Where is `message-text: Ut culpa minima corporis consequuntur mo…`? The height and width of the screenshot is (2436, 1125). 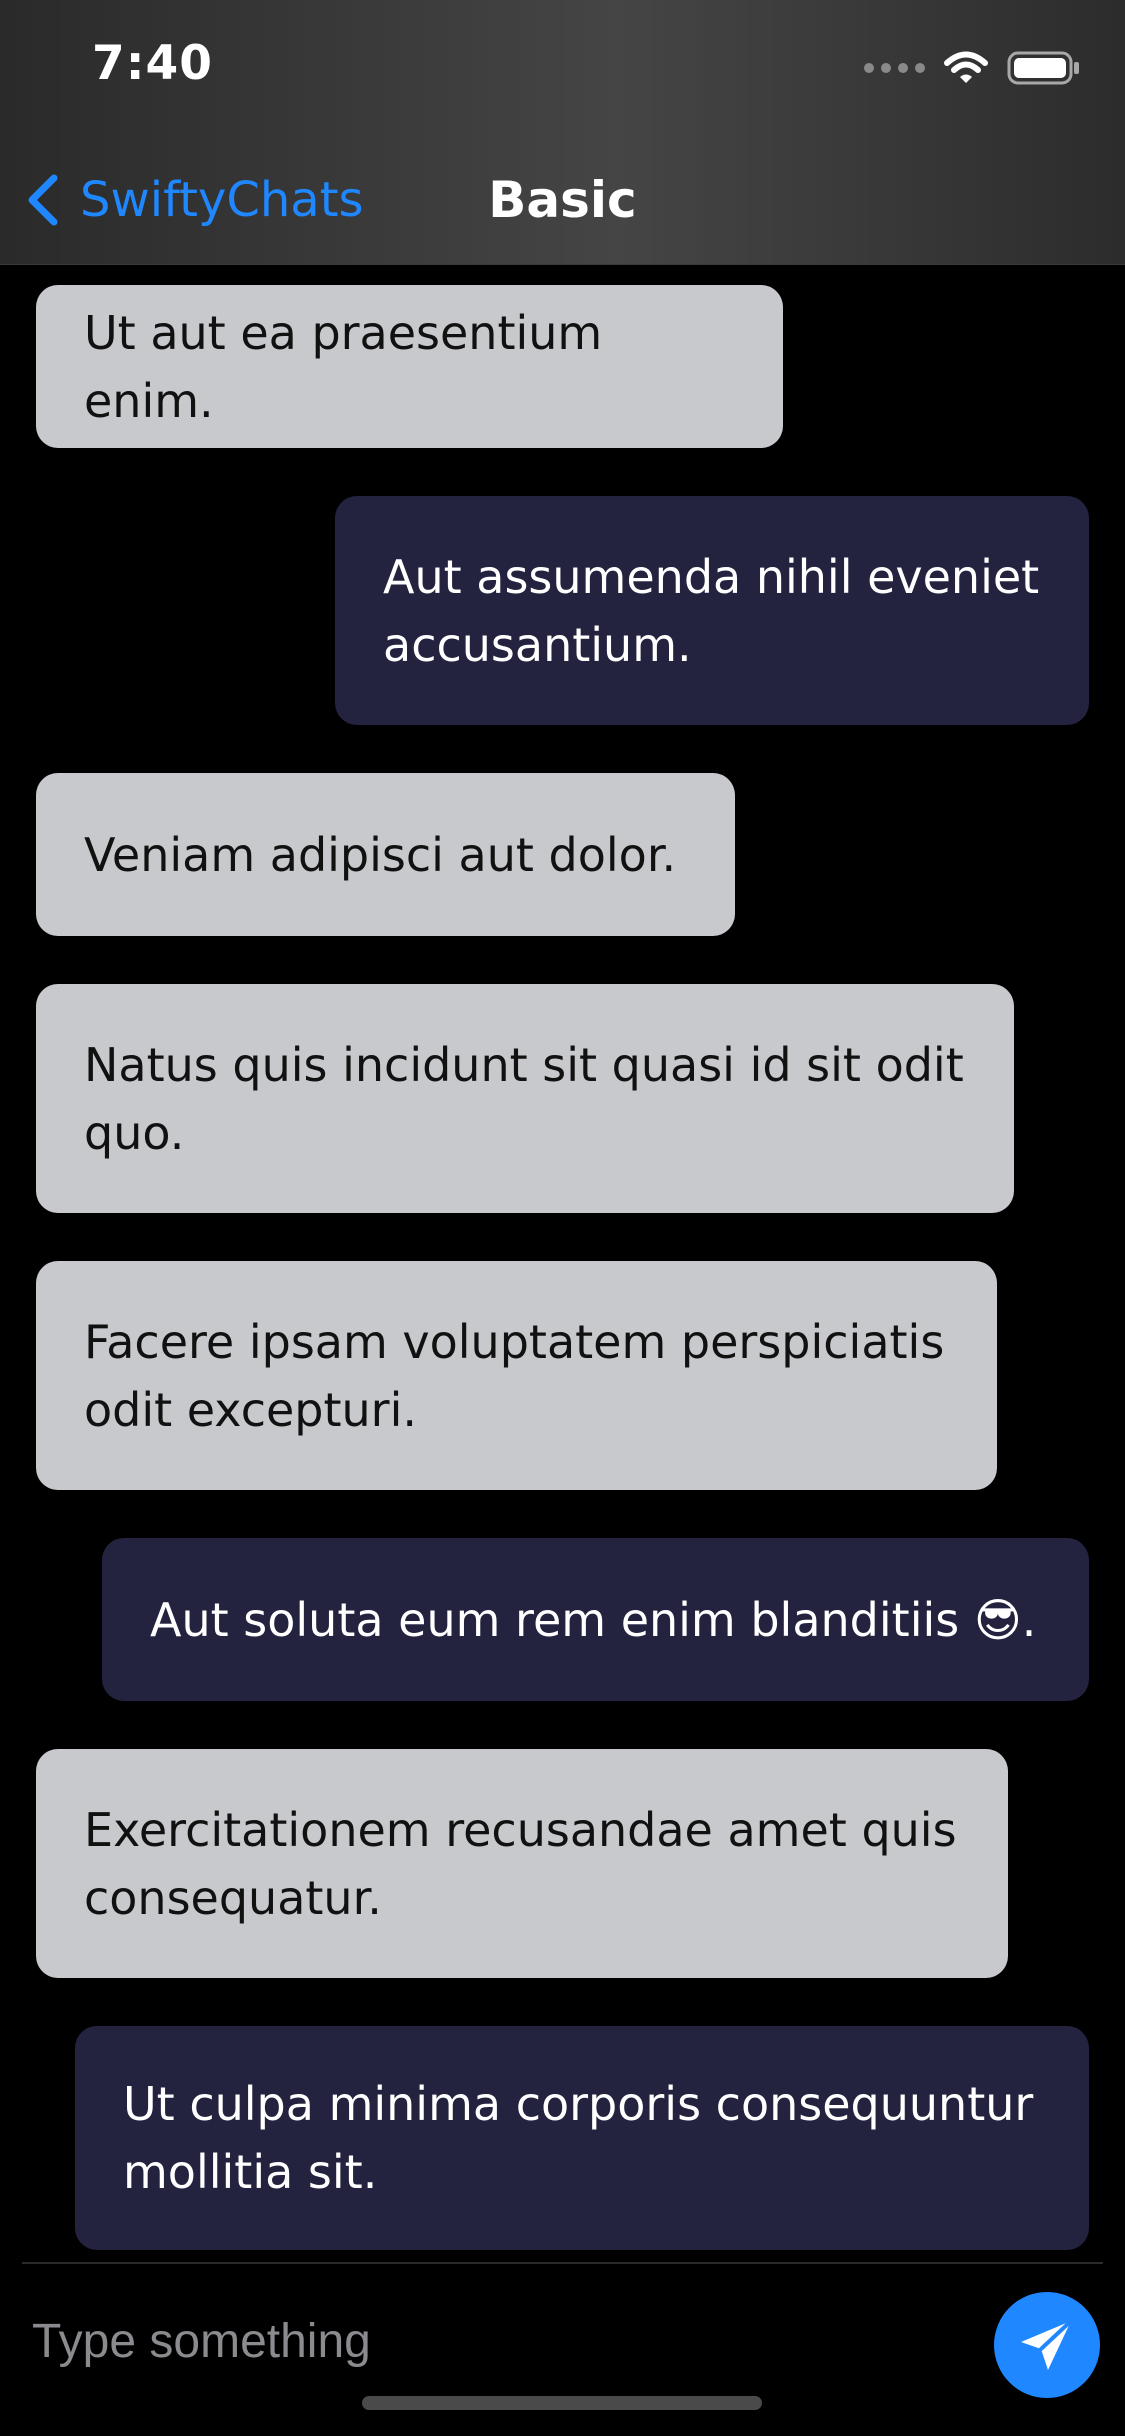 message-text: Ut culpa minima corporis consequuntur mo… is located at coordinates (578, 2138).